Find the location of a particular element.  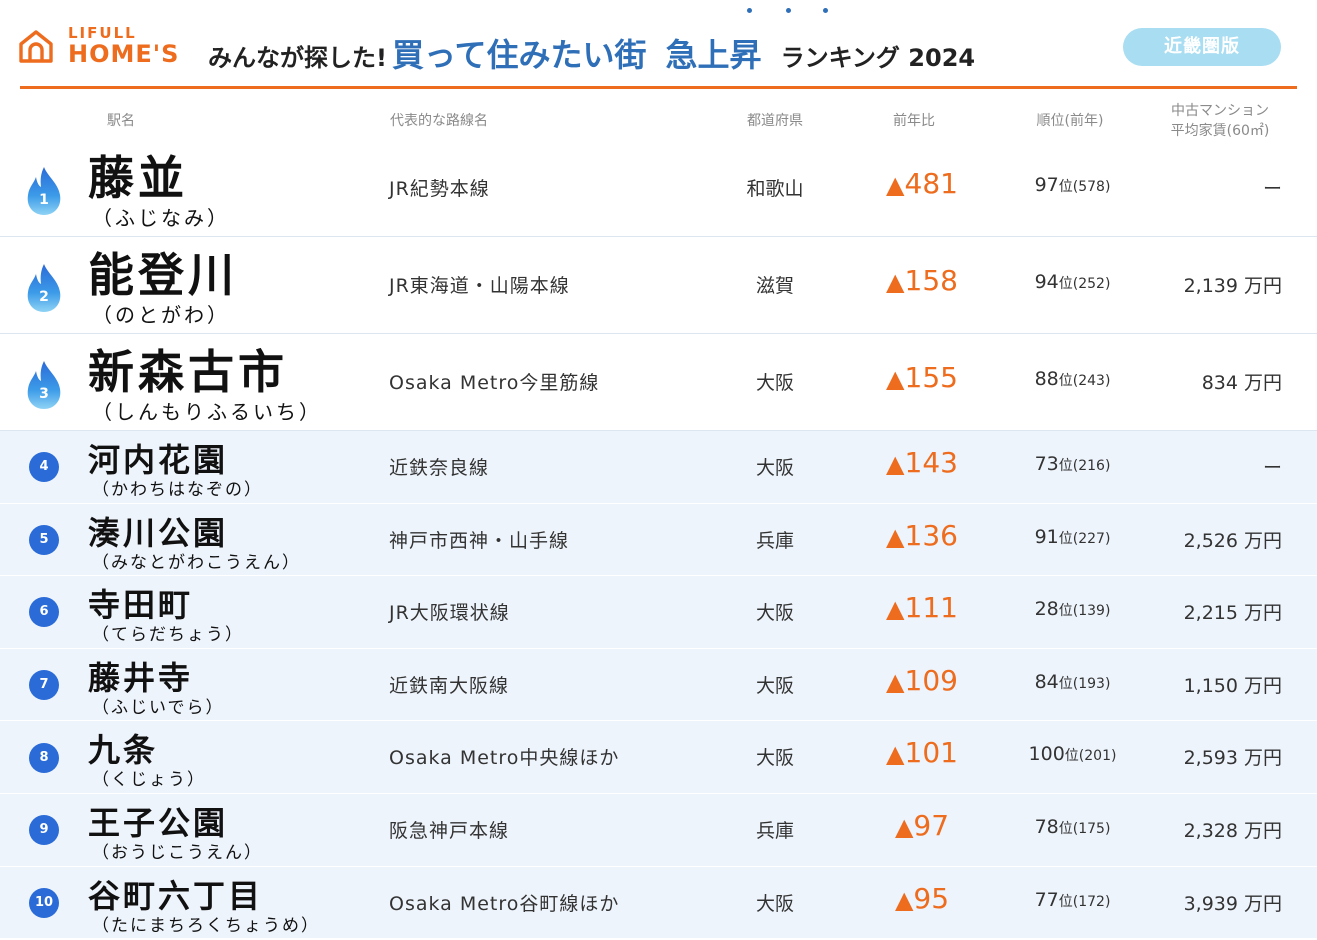

change-value: ▲136 is located at coordinates (922, 535).